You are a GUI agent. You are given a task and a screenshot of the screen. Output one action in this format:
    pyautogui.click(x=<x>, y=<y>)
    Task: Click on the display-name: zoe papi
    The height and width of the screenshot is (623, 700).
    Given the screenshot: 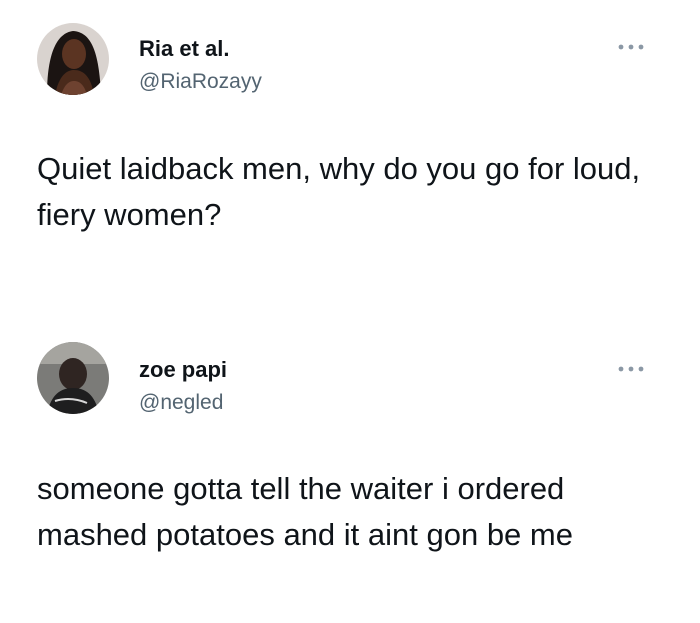 What is the action you would take?
    pyautogui.click(x=183, y=370)
    